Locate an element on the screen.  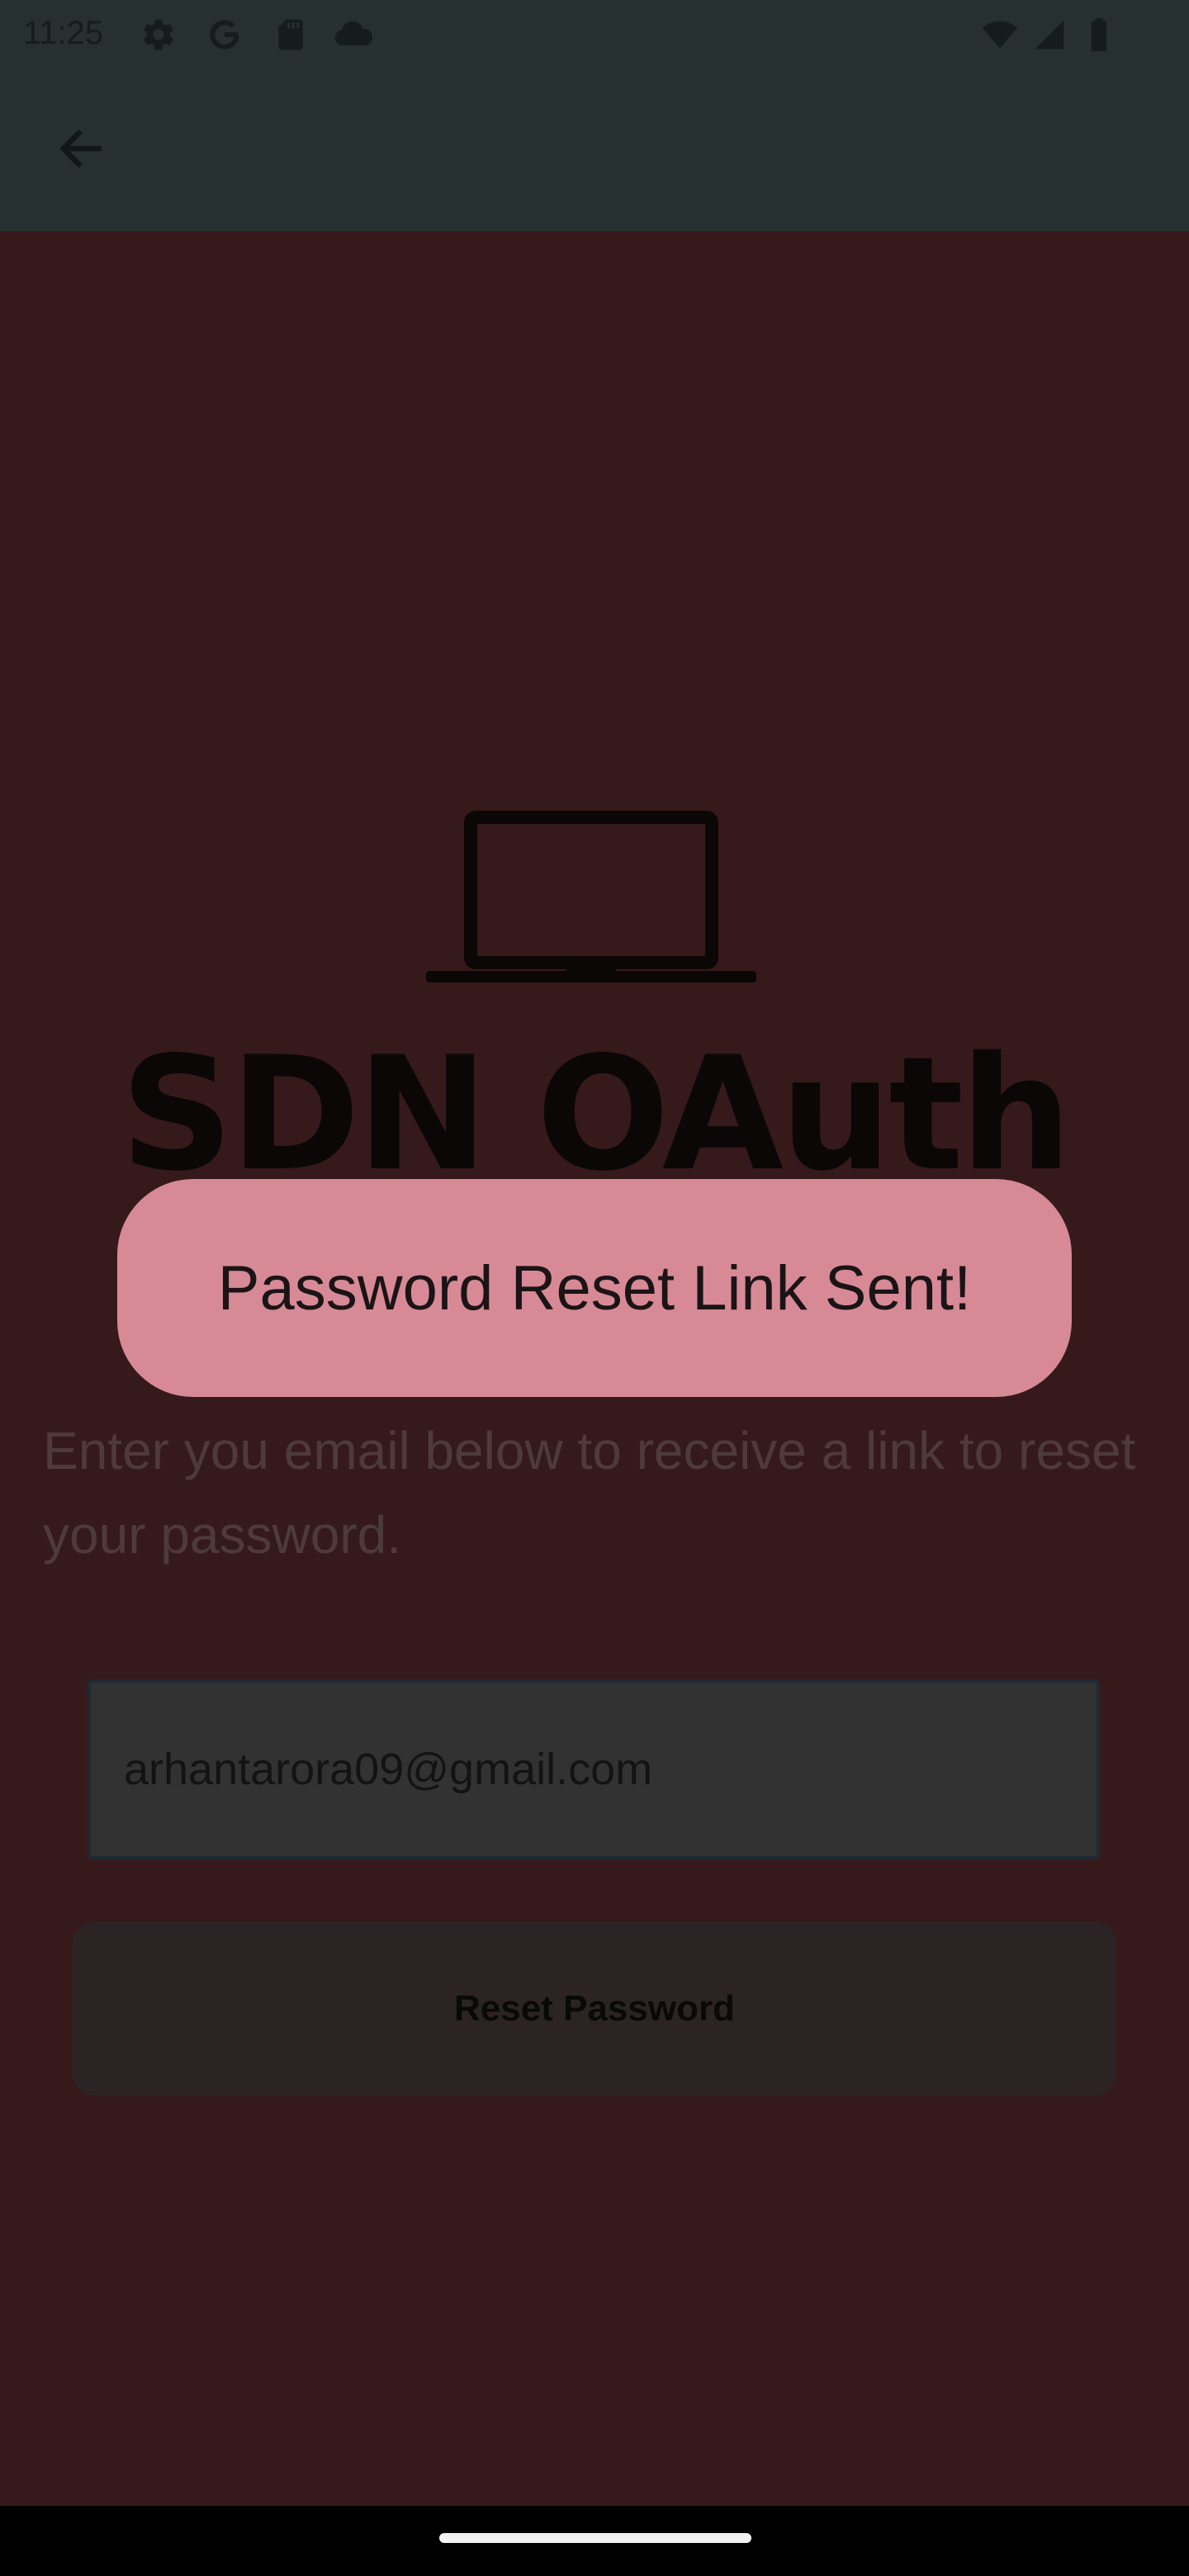
email-field is located at coordinates (594, 1769).